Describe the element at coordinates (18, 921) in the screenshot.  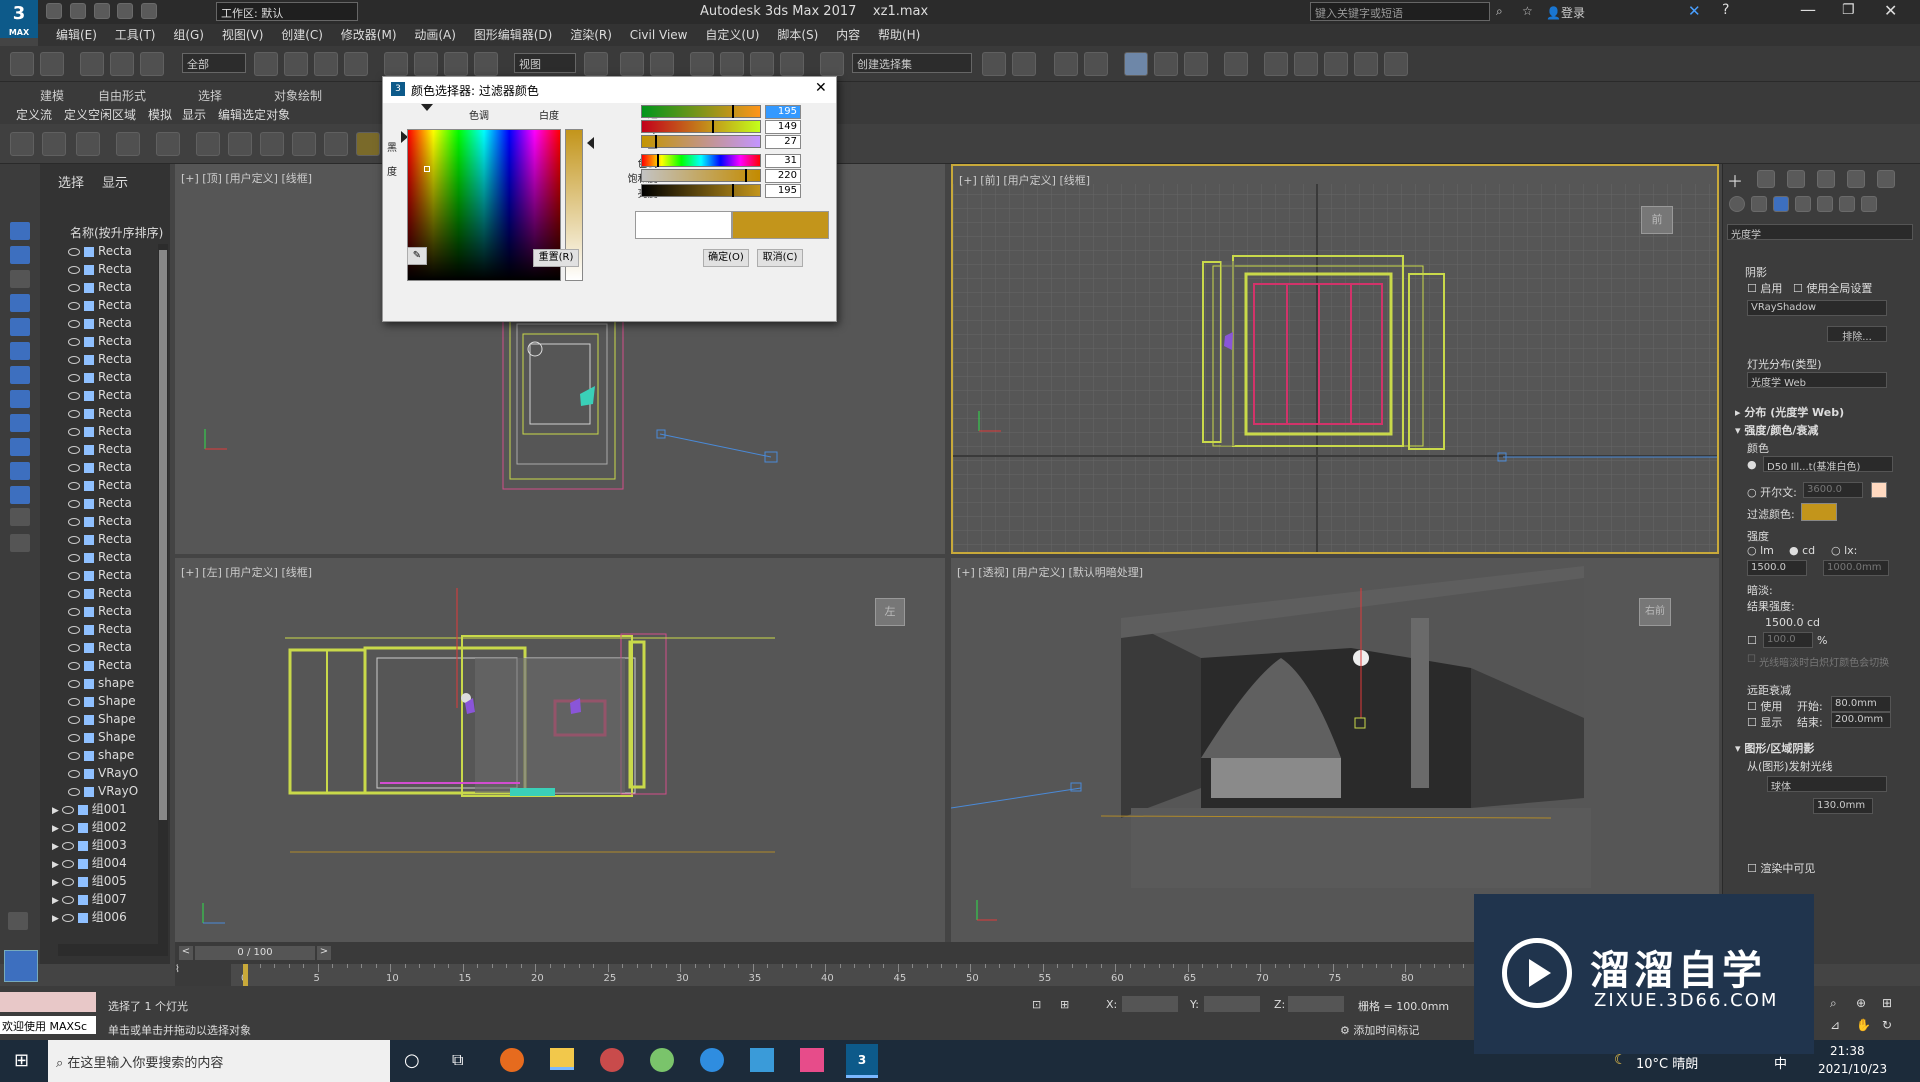
I see `expand-arrow-icon` at that location.